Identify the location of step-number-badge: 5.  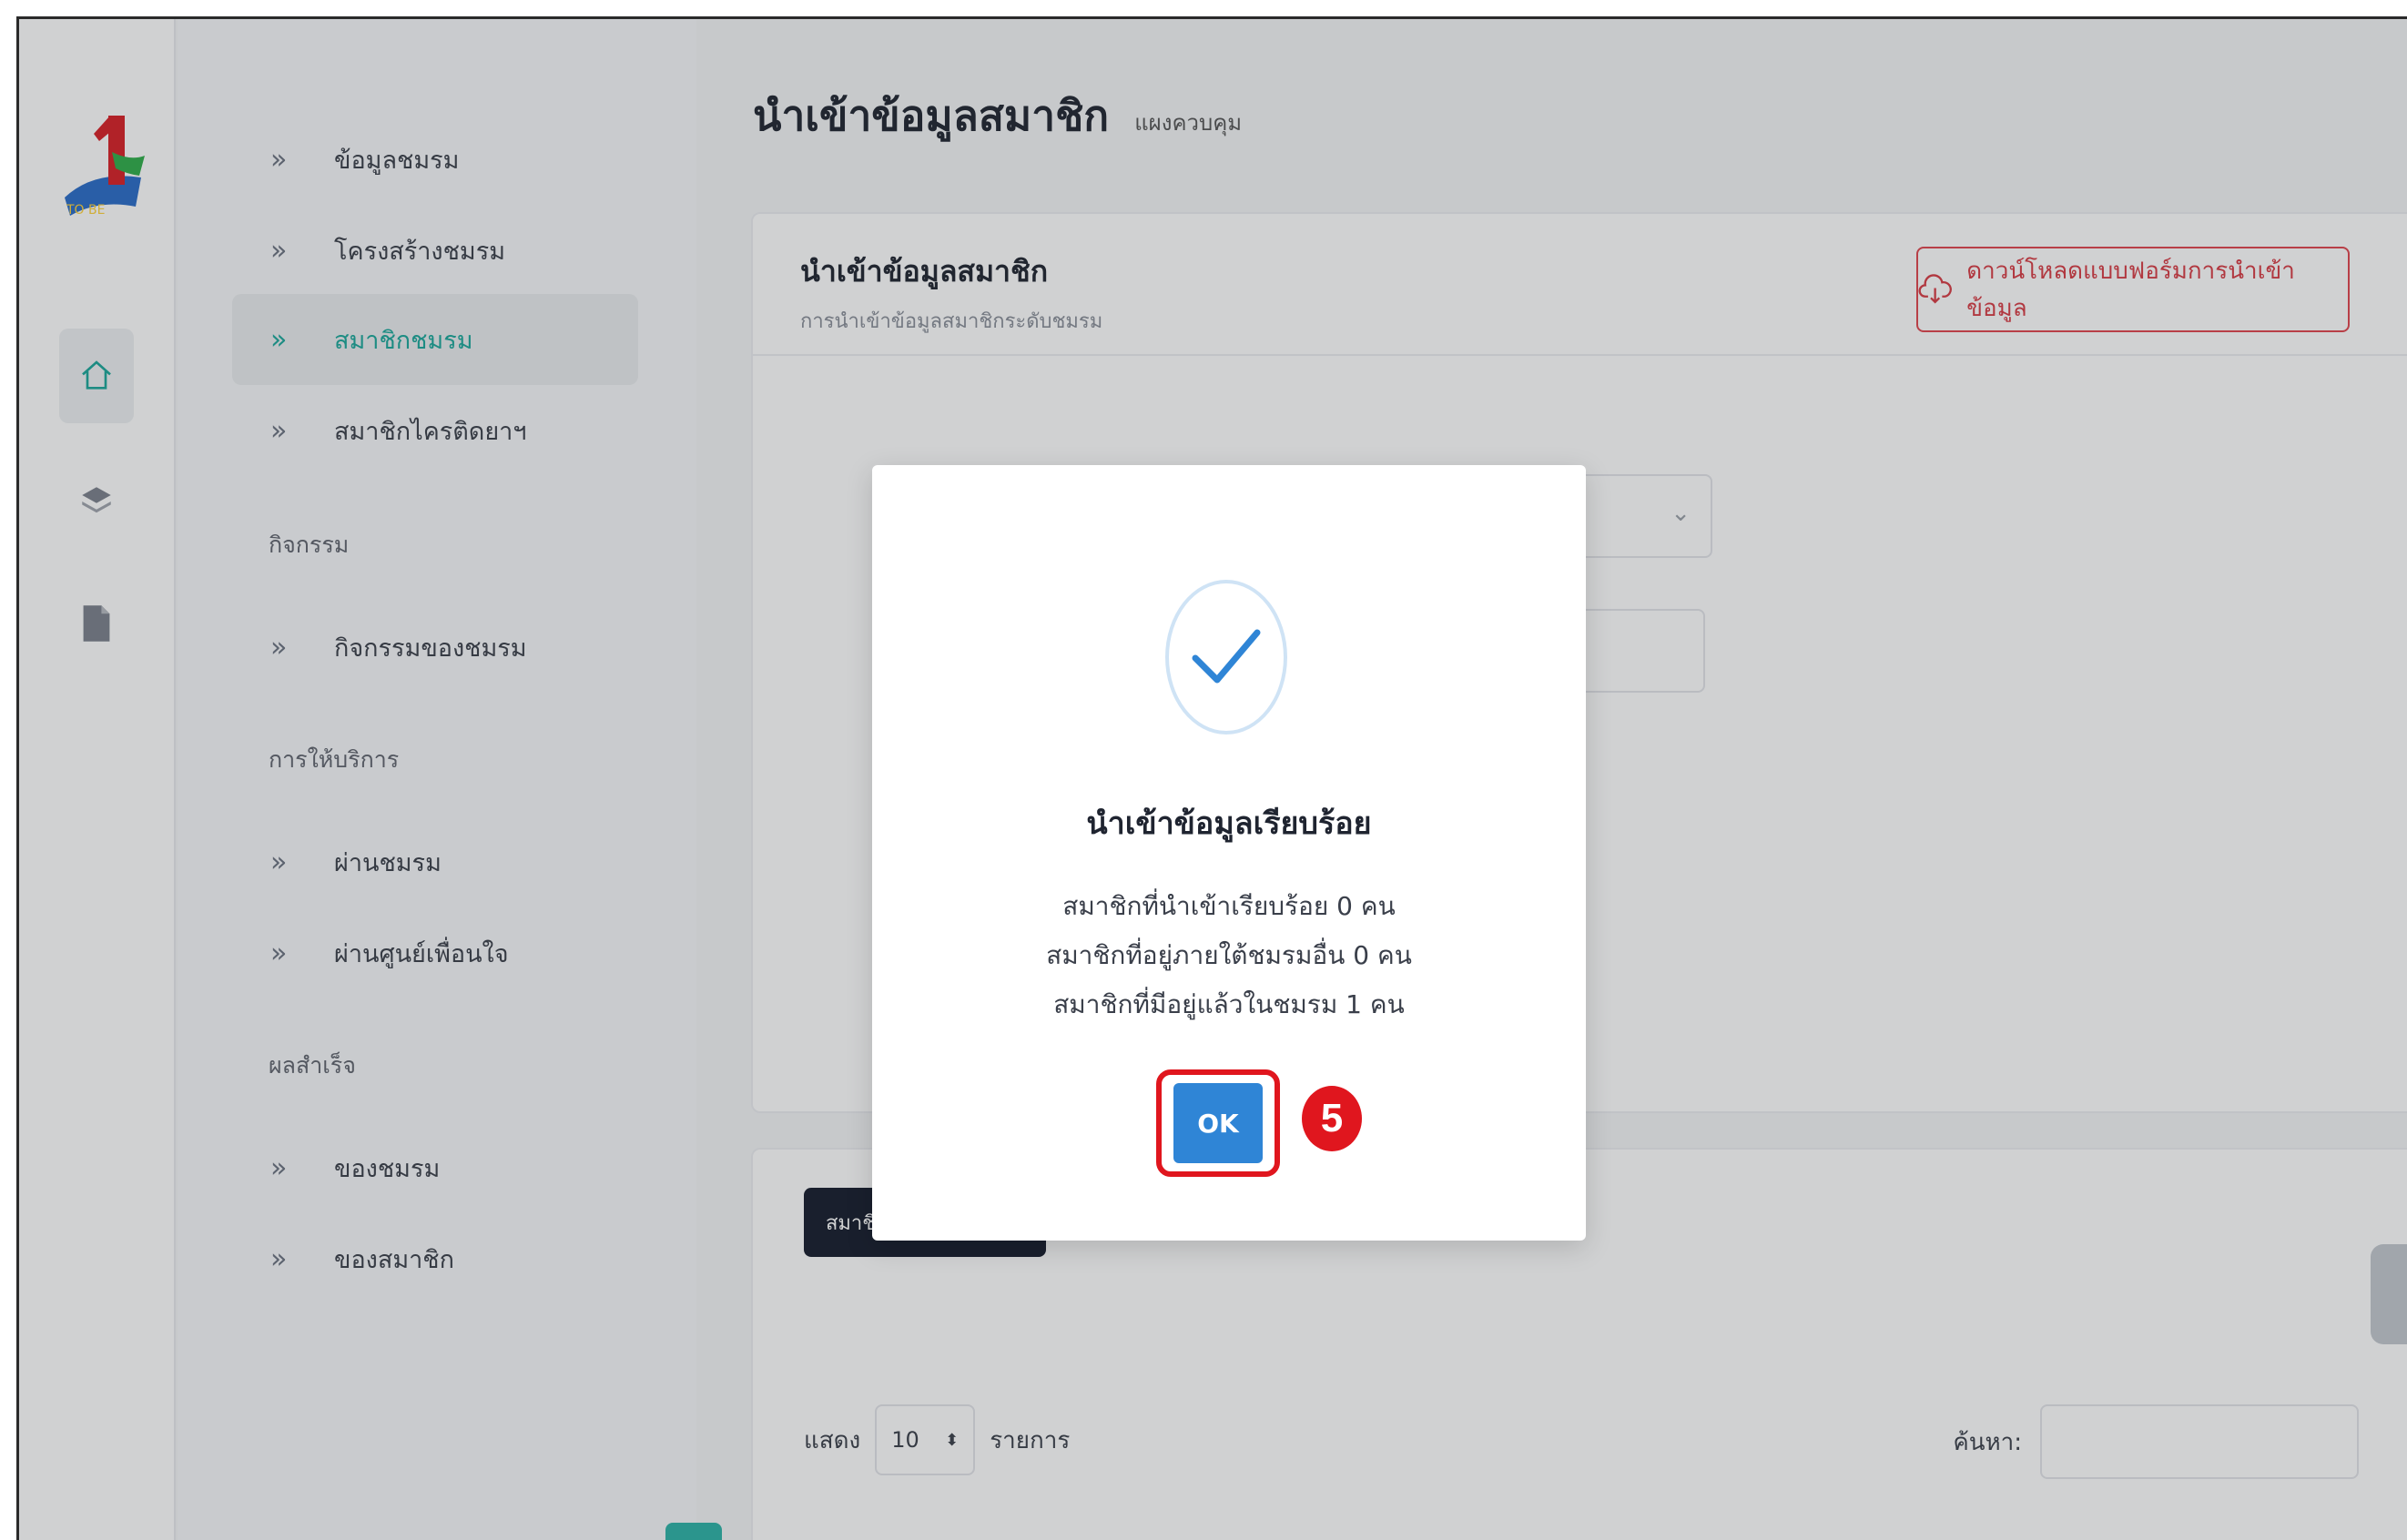
(1332, 1118).